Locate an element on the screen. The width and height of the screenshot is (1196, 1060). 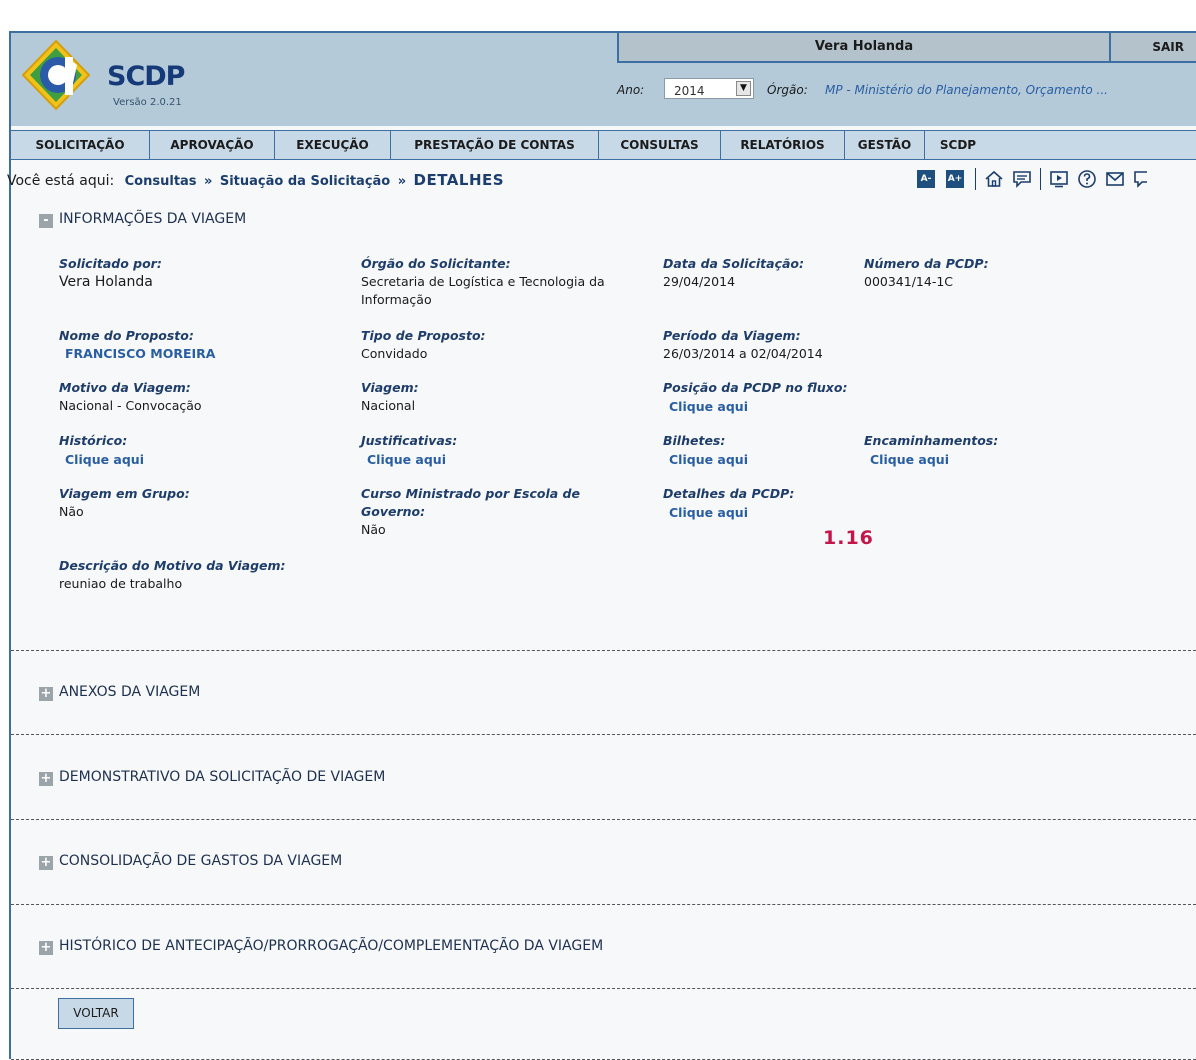
breadcrumb-consultas: Consultas is located at coordinates (161, 181).